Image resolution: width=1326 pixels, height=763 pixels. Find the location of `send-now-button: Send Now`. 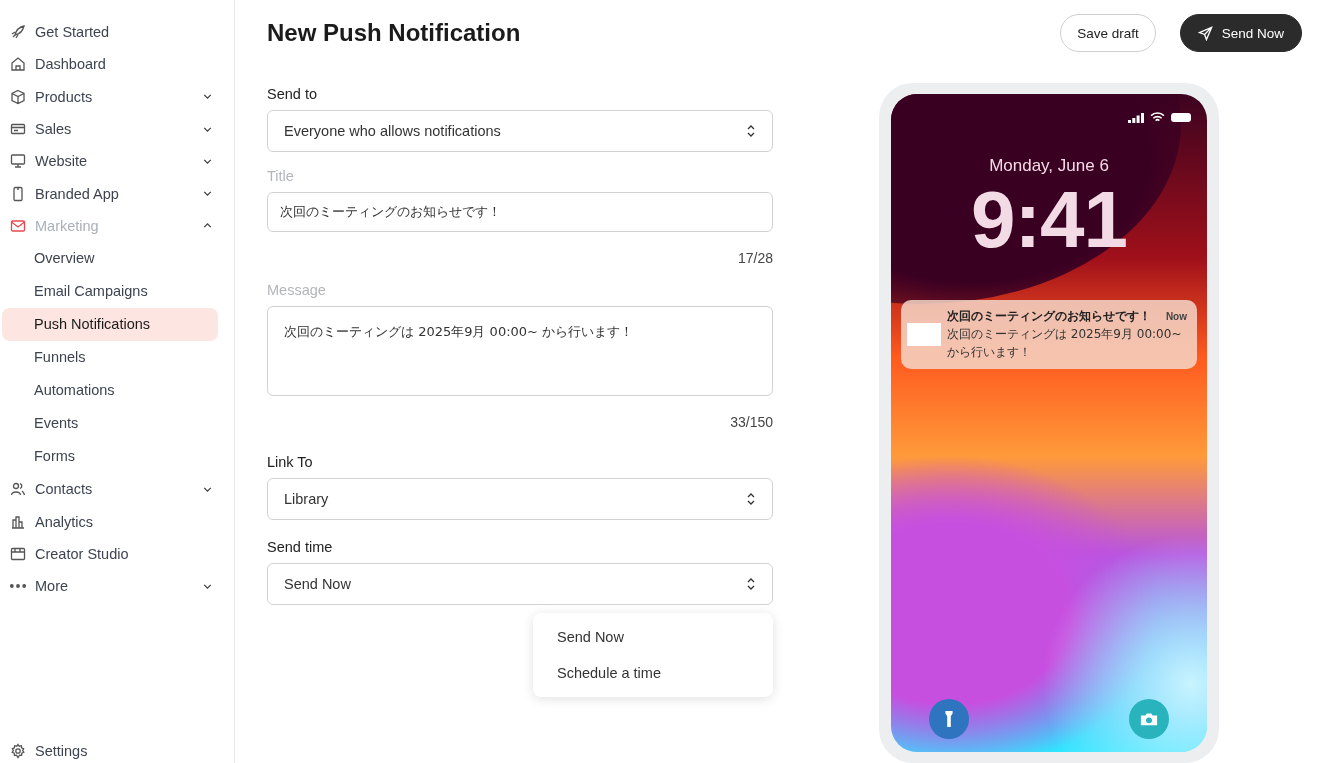

send-now-button: Send Now is located at coordinates (1240, 33).